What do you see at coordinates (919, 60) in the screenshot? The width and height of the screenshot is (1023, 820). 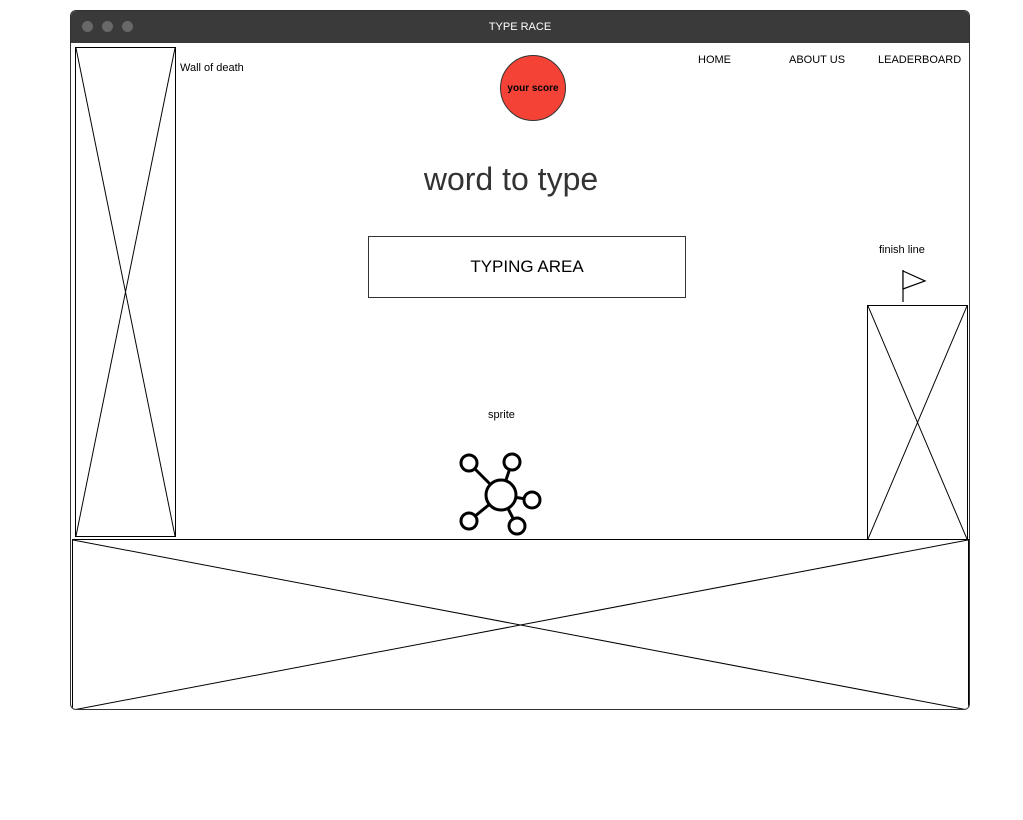 I see `nav-leaderboard-link: LEADERBOARD` at bounding box center [919, 60].